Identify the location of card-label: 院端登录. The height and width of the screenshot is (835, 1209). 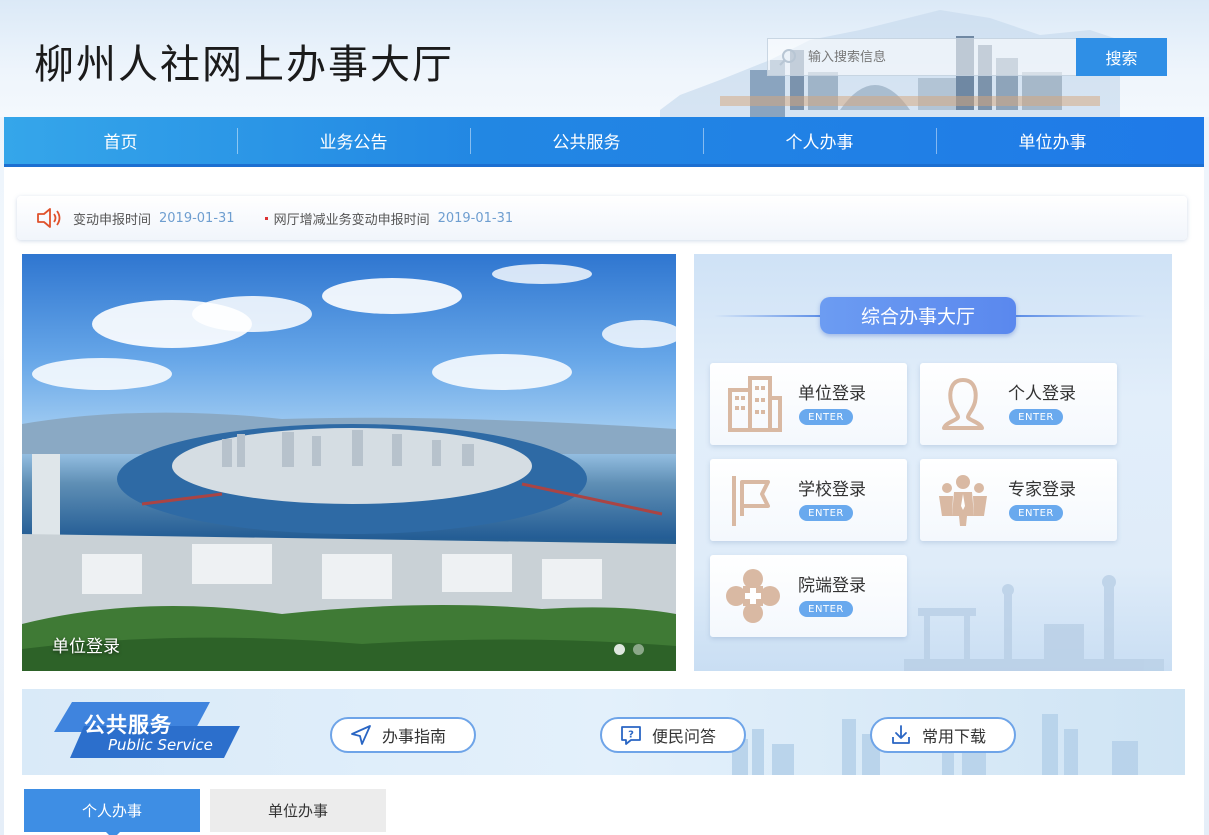
(832, 586).